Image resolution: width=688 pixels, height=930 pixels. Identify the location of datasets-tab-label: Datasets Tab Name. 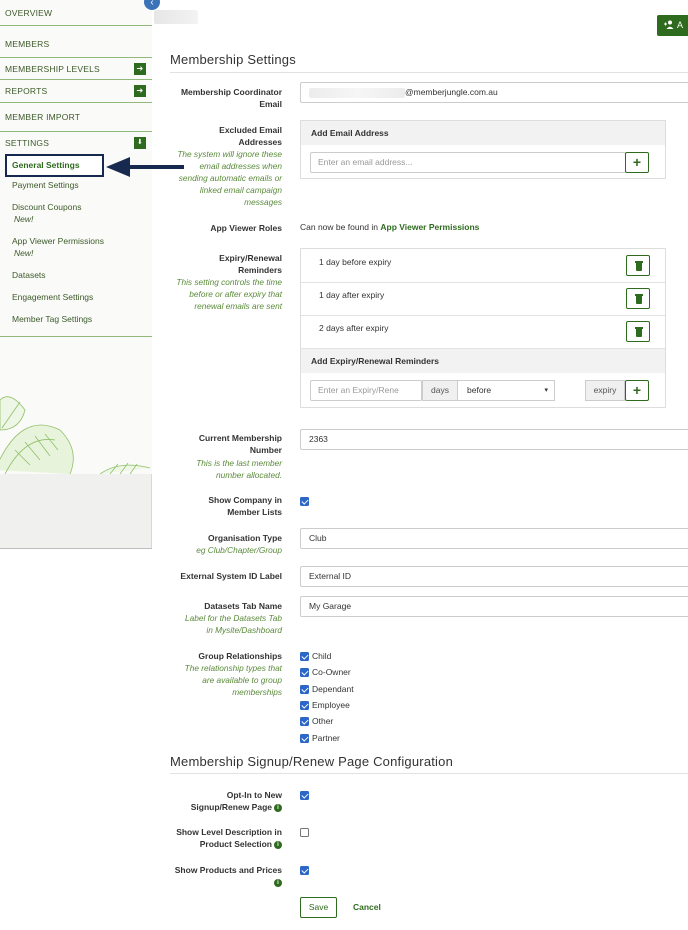
(243, 606).